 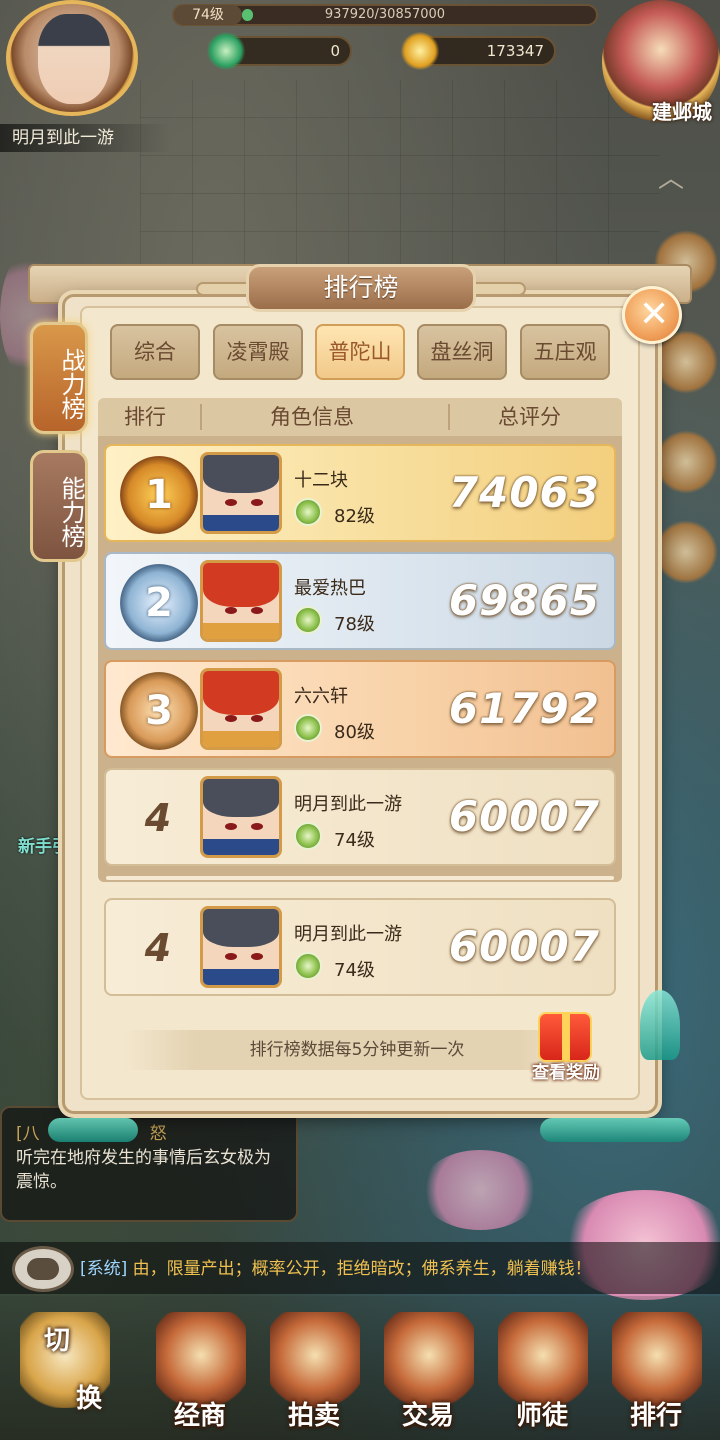 What do you see at coordinates (529, 417) in the screenshot?
I see `column-total-score: 总评分` at bounding box center [529, 417].